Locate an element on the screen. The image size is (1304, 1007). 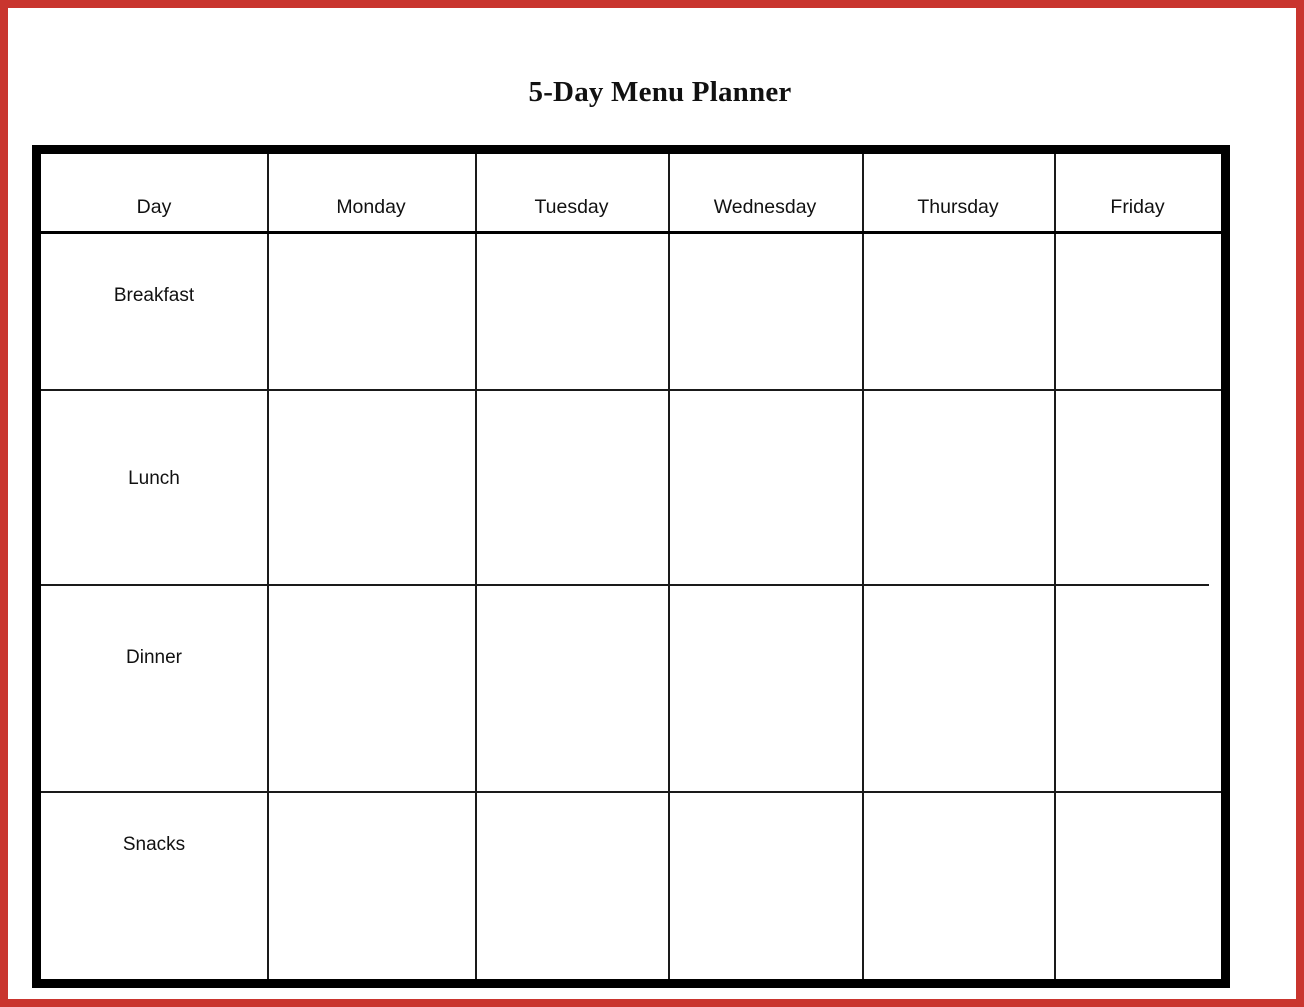
cell-dinner-wednesday is located at coordinates (765, 687).